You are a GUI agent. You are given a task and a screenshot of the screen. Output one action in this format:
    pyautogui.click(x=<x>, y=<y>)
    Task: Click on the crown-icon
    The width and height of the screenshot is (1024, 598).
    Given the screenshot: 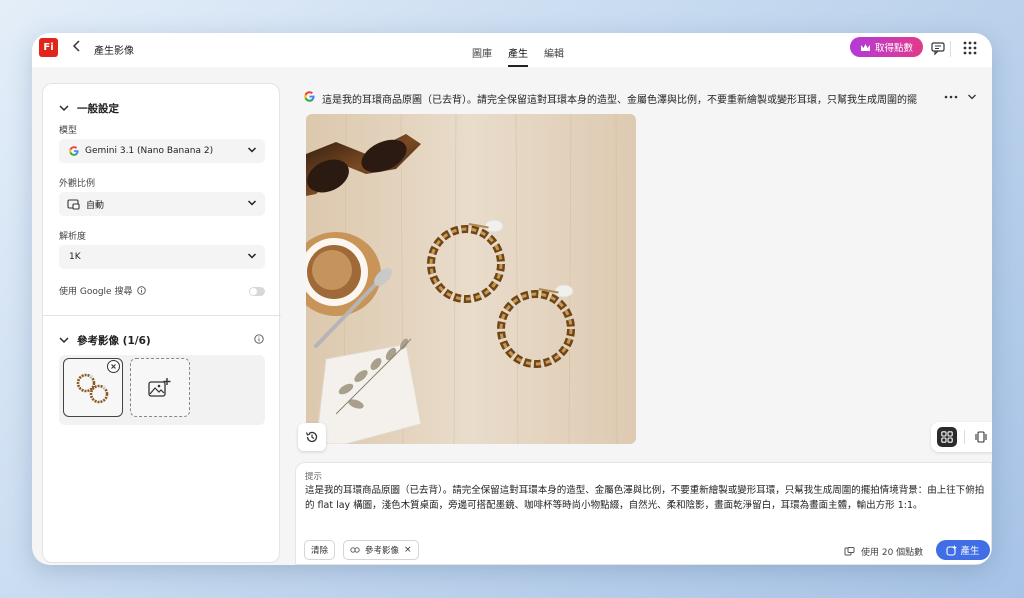 What is the action you would take?
    pyautogui.click(x=865, y=47)
    